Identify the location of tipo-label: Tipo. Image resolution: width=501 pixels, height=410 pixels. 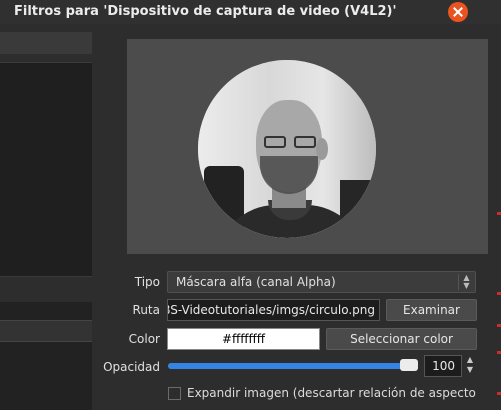
(147, 282).